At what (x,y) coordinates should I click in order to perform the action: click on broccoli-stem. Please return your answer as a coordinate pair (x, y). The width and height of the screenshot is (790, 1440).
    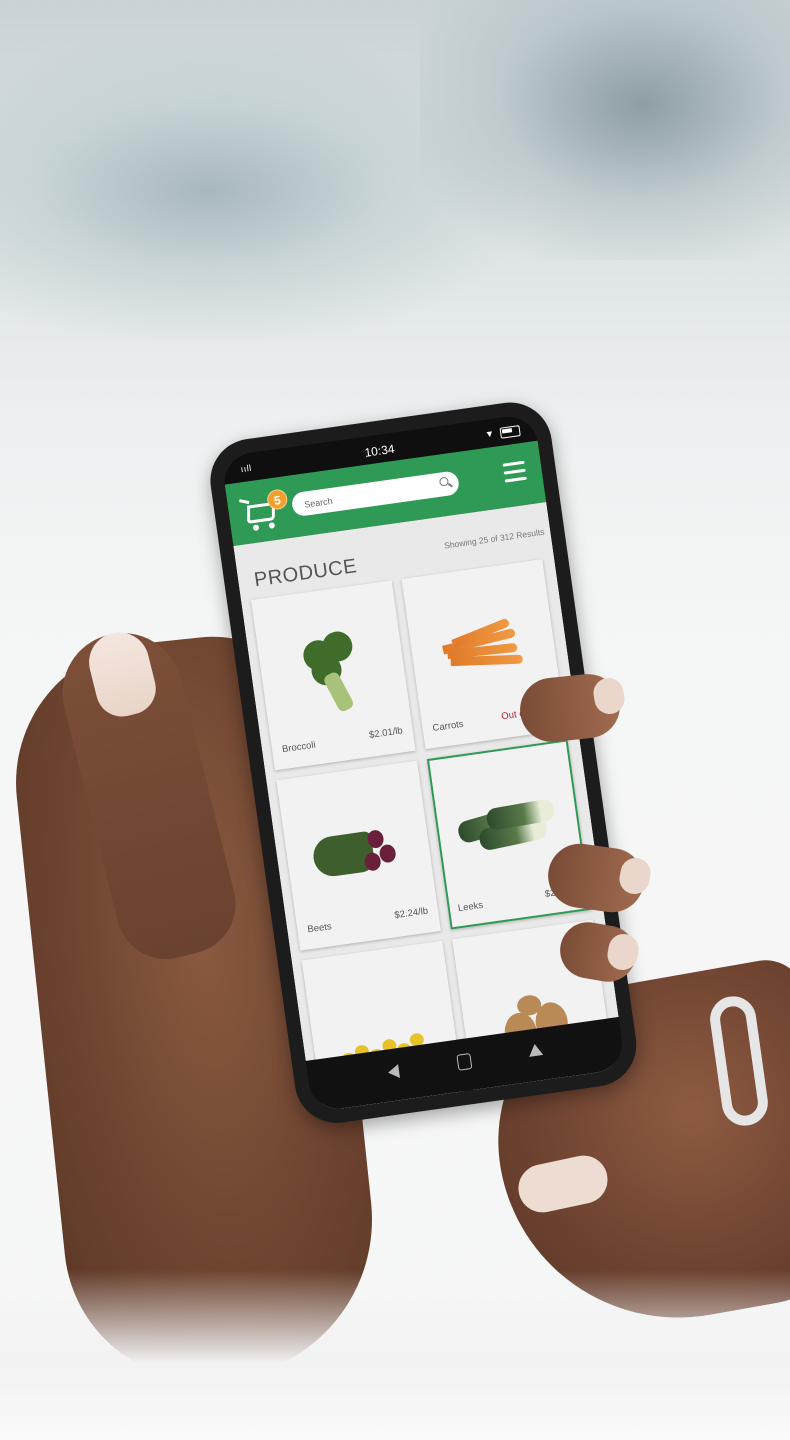
    Looking at the image, I should click on (339, 691).